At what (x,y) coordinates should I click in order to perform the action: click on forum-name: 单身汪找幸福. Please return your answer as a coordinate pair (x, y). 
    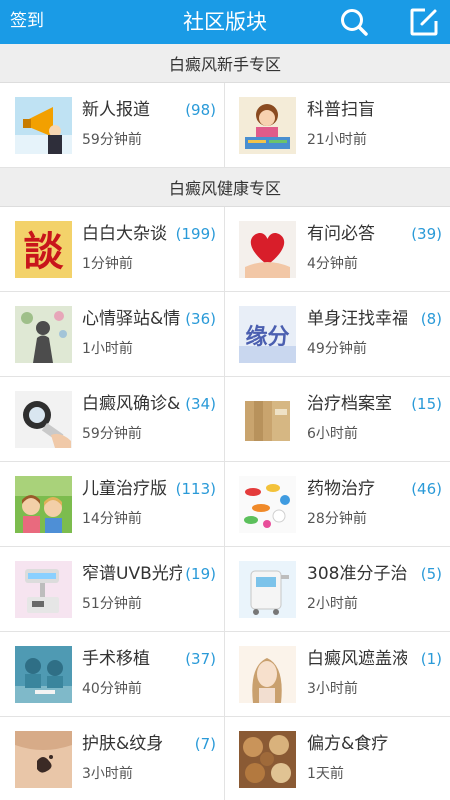
    Looking at the image, I should click on (357, 319).